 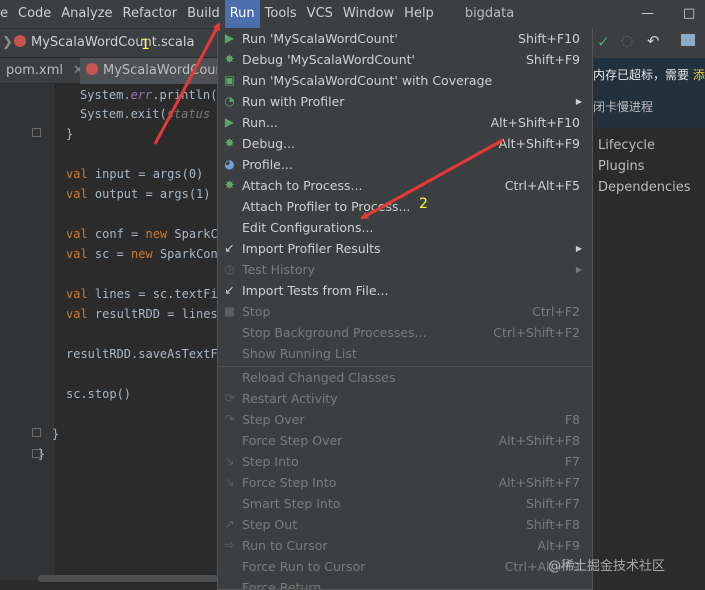 What do you see at coordinates (273, 419) in the screenshot?
I see `menu-item-label: Step Over` at bounding box center [273, 419].